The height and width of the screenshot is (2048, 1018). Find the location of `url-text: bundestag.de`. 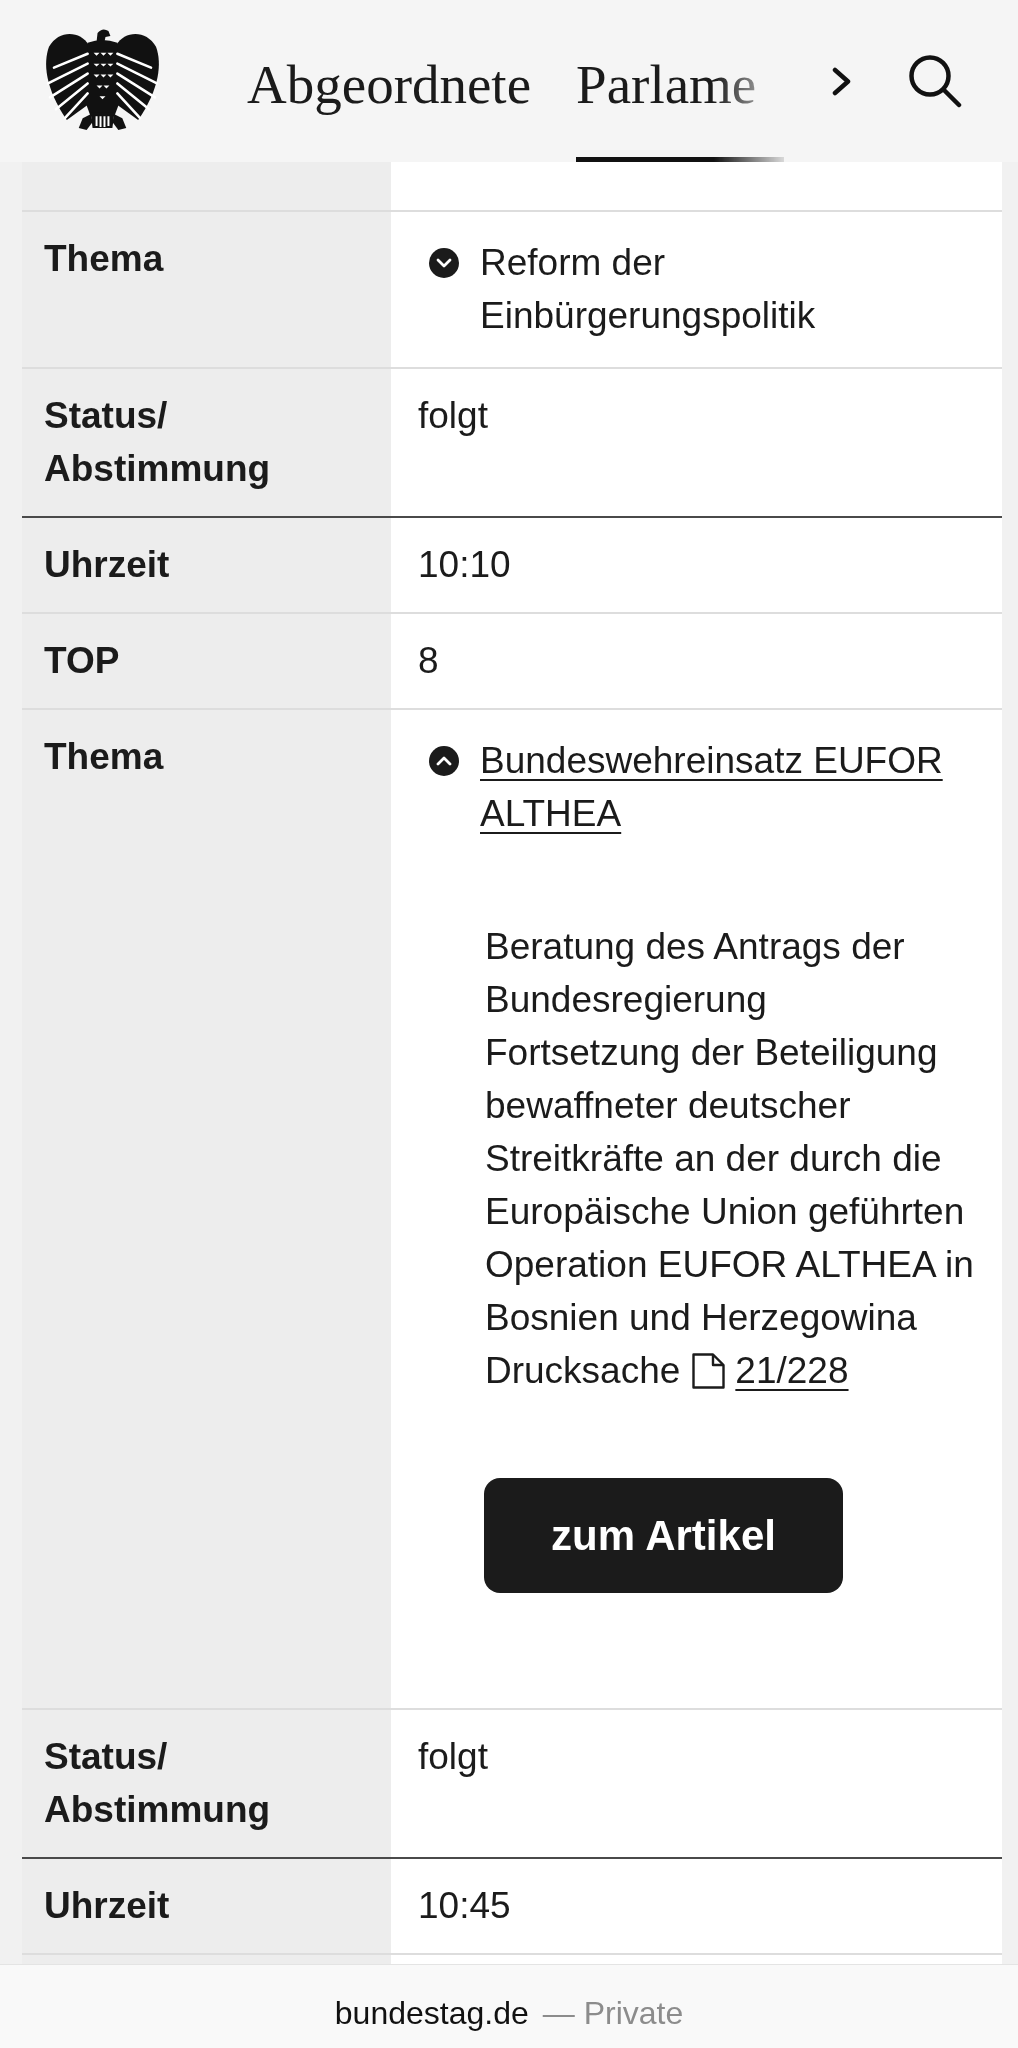

url-text: bundestag.de is located at coordinates (431, 2013).